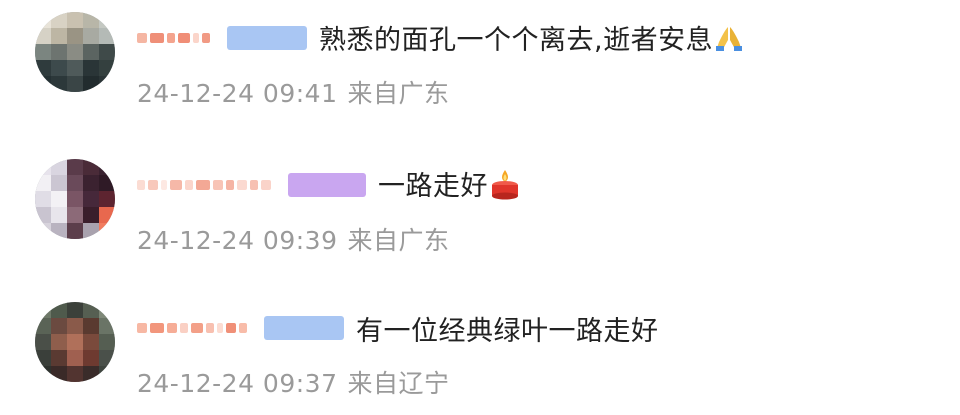  Describe the element at coordinates (237, 93) in the screenshot. I see `comment-time: 24-12-24 09:41` at that location.